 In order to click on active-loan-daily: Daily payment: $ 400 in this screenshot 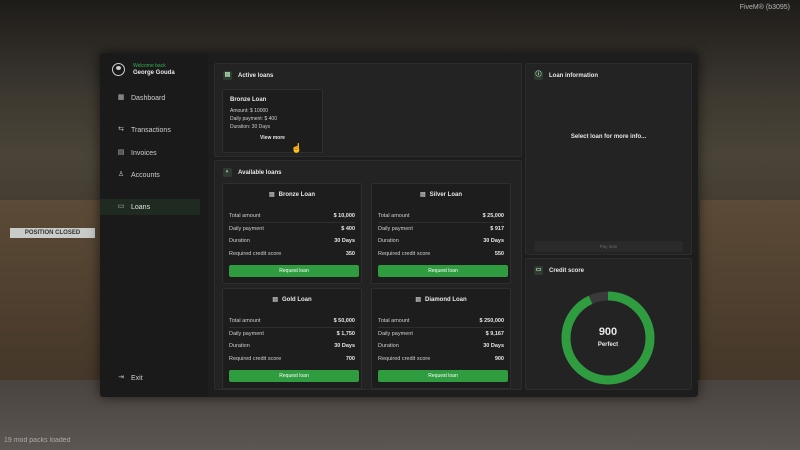, I will do `click(253, 119)`.